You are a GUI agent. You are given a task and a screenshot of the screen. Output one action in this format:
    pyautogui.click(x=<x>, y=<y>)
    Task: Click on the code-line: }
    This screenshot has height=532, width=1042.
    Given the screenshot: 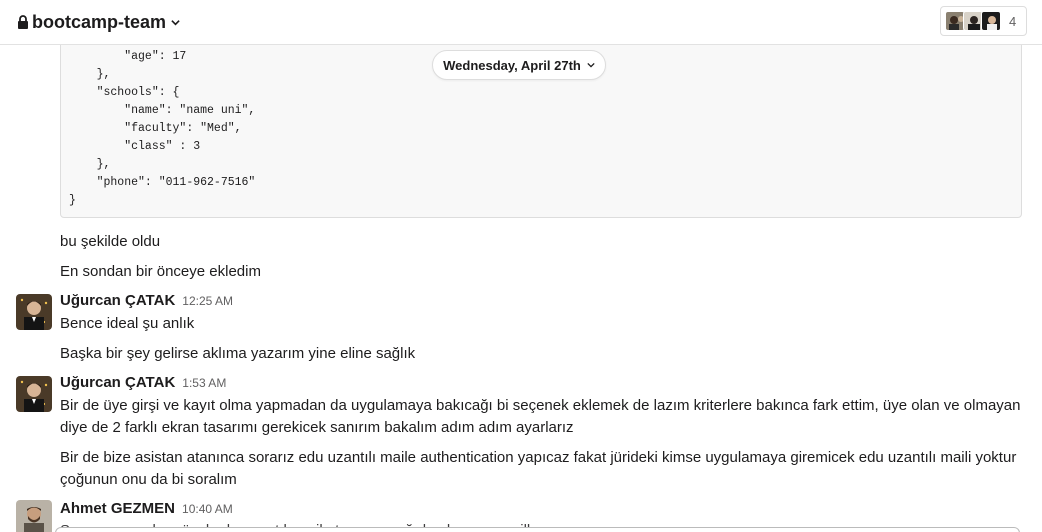 What is the action you would take?
    pyautogui.click(x=72, y=200)
    